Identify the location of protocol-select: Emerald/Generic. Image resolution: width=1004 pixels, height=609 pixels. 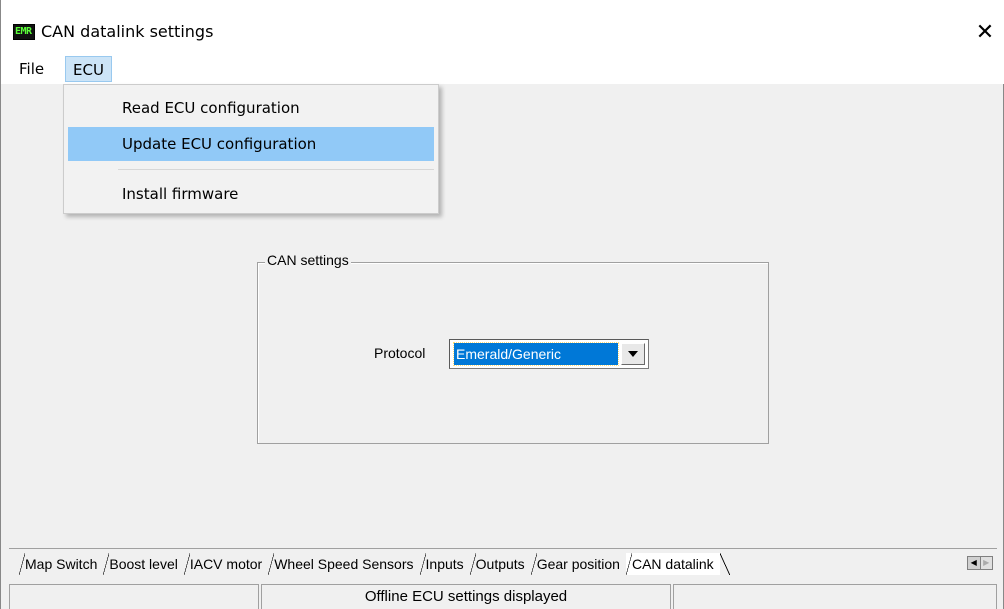
(549, 354).